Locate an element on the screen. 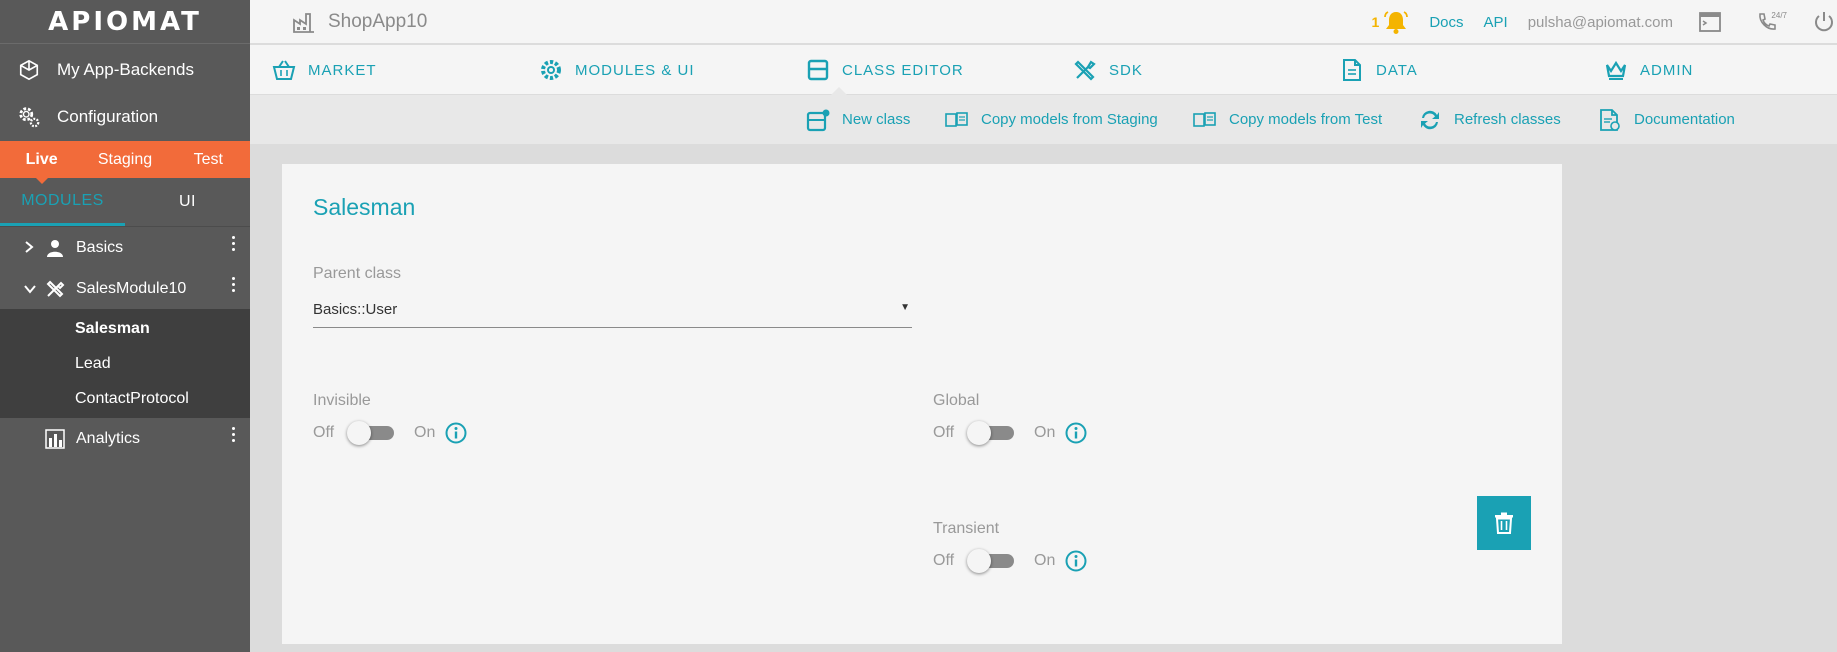  nav-label: MODULES & UI is located at coordinates (635, 70).